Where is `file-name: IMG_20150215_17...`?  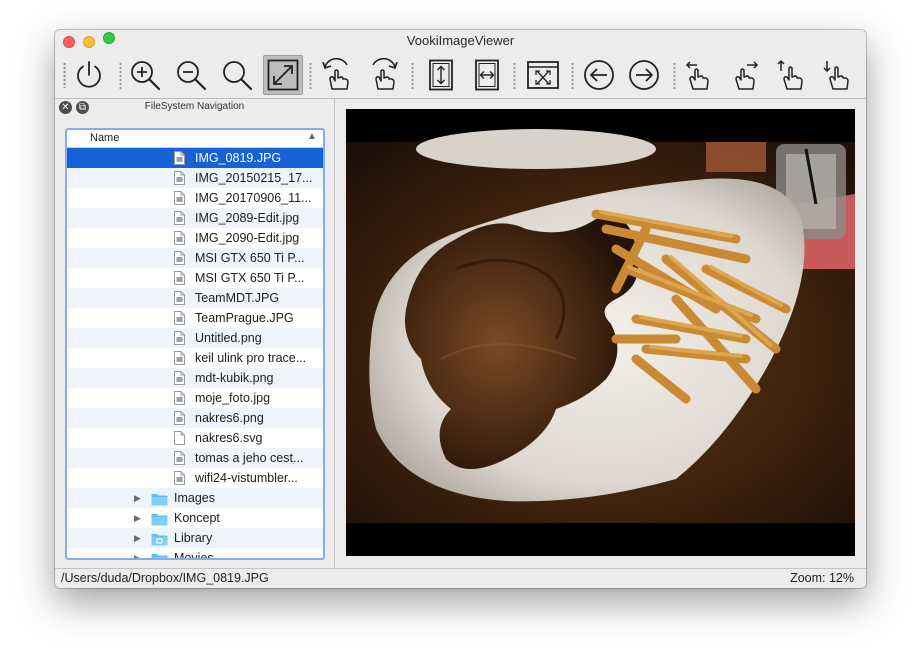
file-name: IMG_20150215_17... is located at coordinates (254, 178).